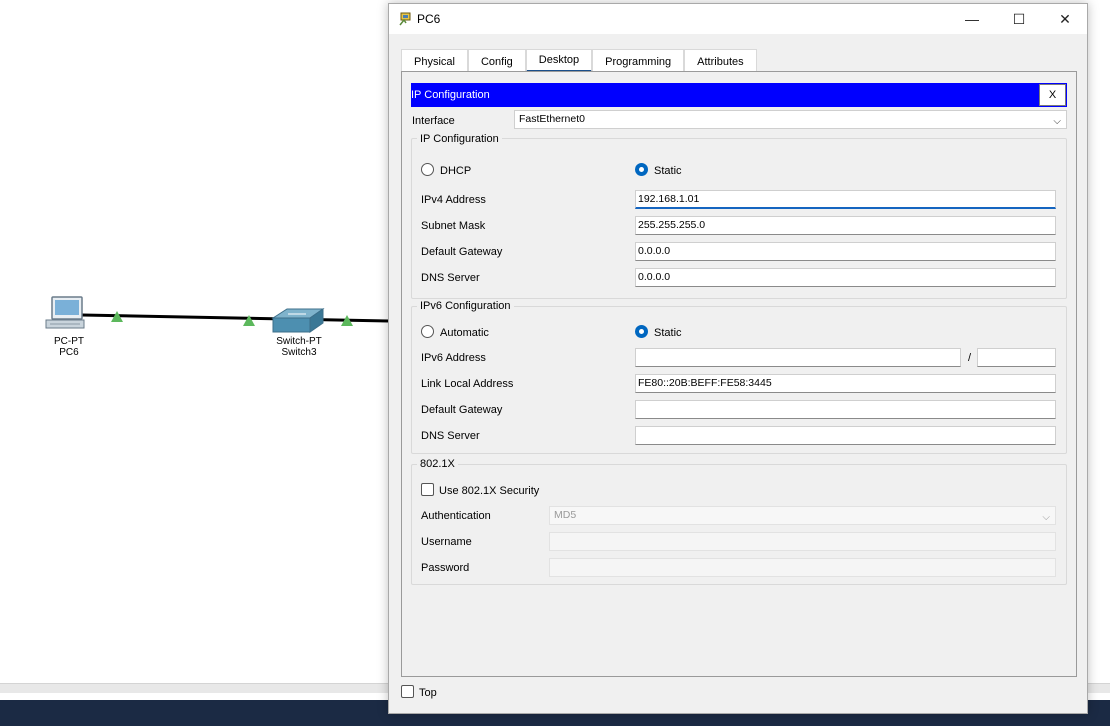 This screenshot has width=1110, height=726. Describe the element at coordinates (249, 320) in the screenshot. I see `link-indicator-switch-left` at that location.